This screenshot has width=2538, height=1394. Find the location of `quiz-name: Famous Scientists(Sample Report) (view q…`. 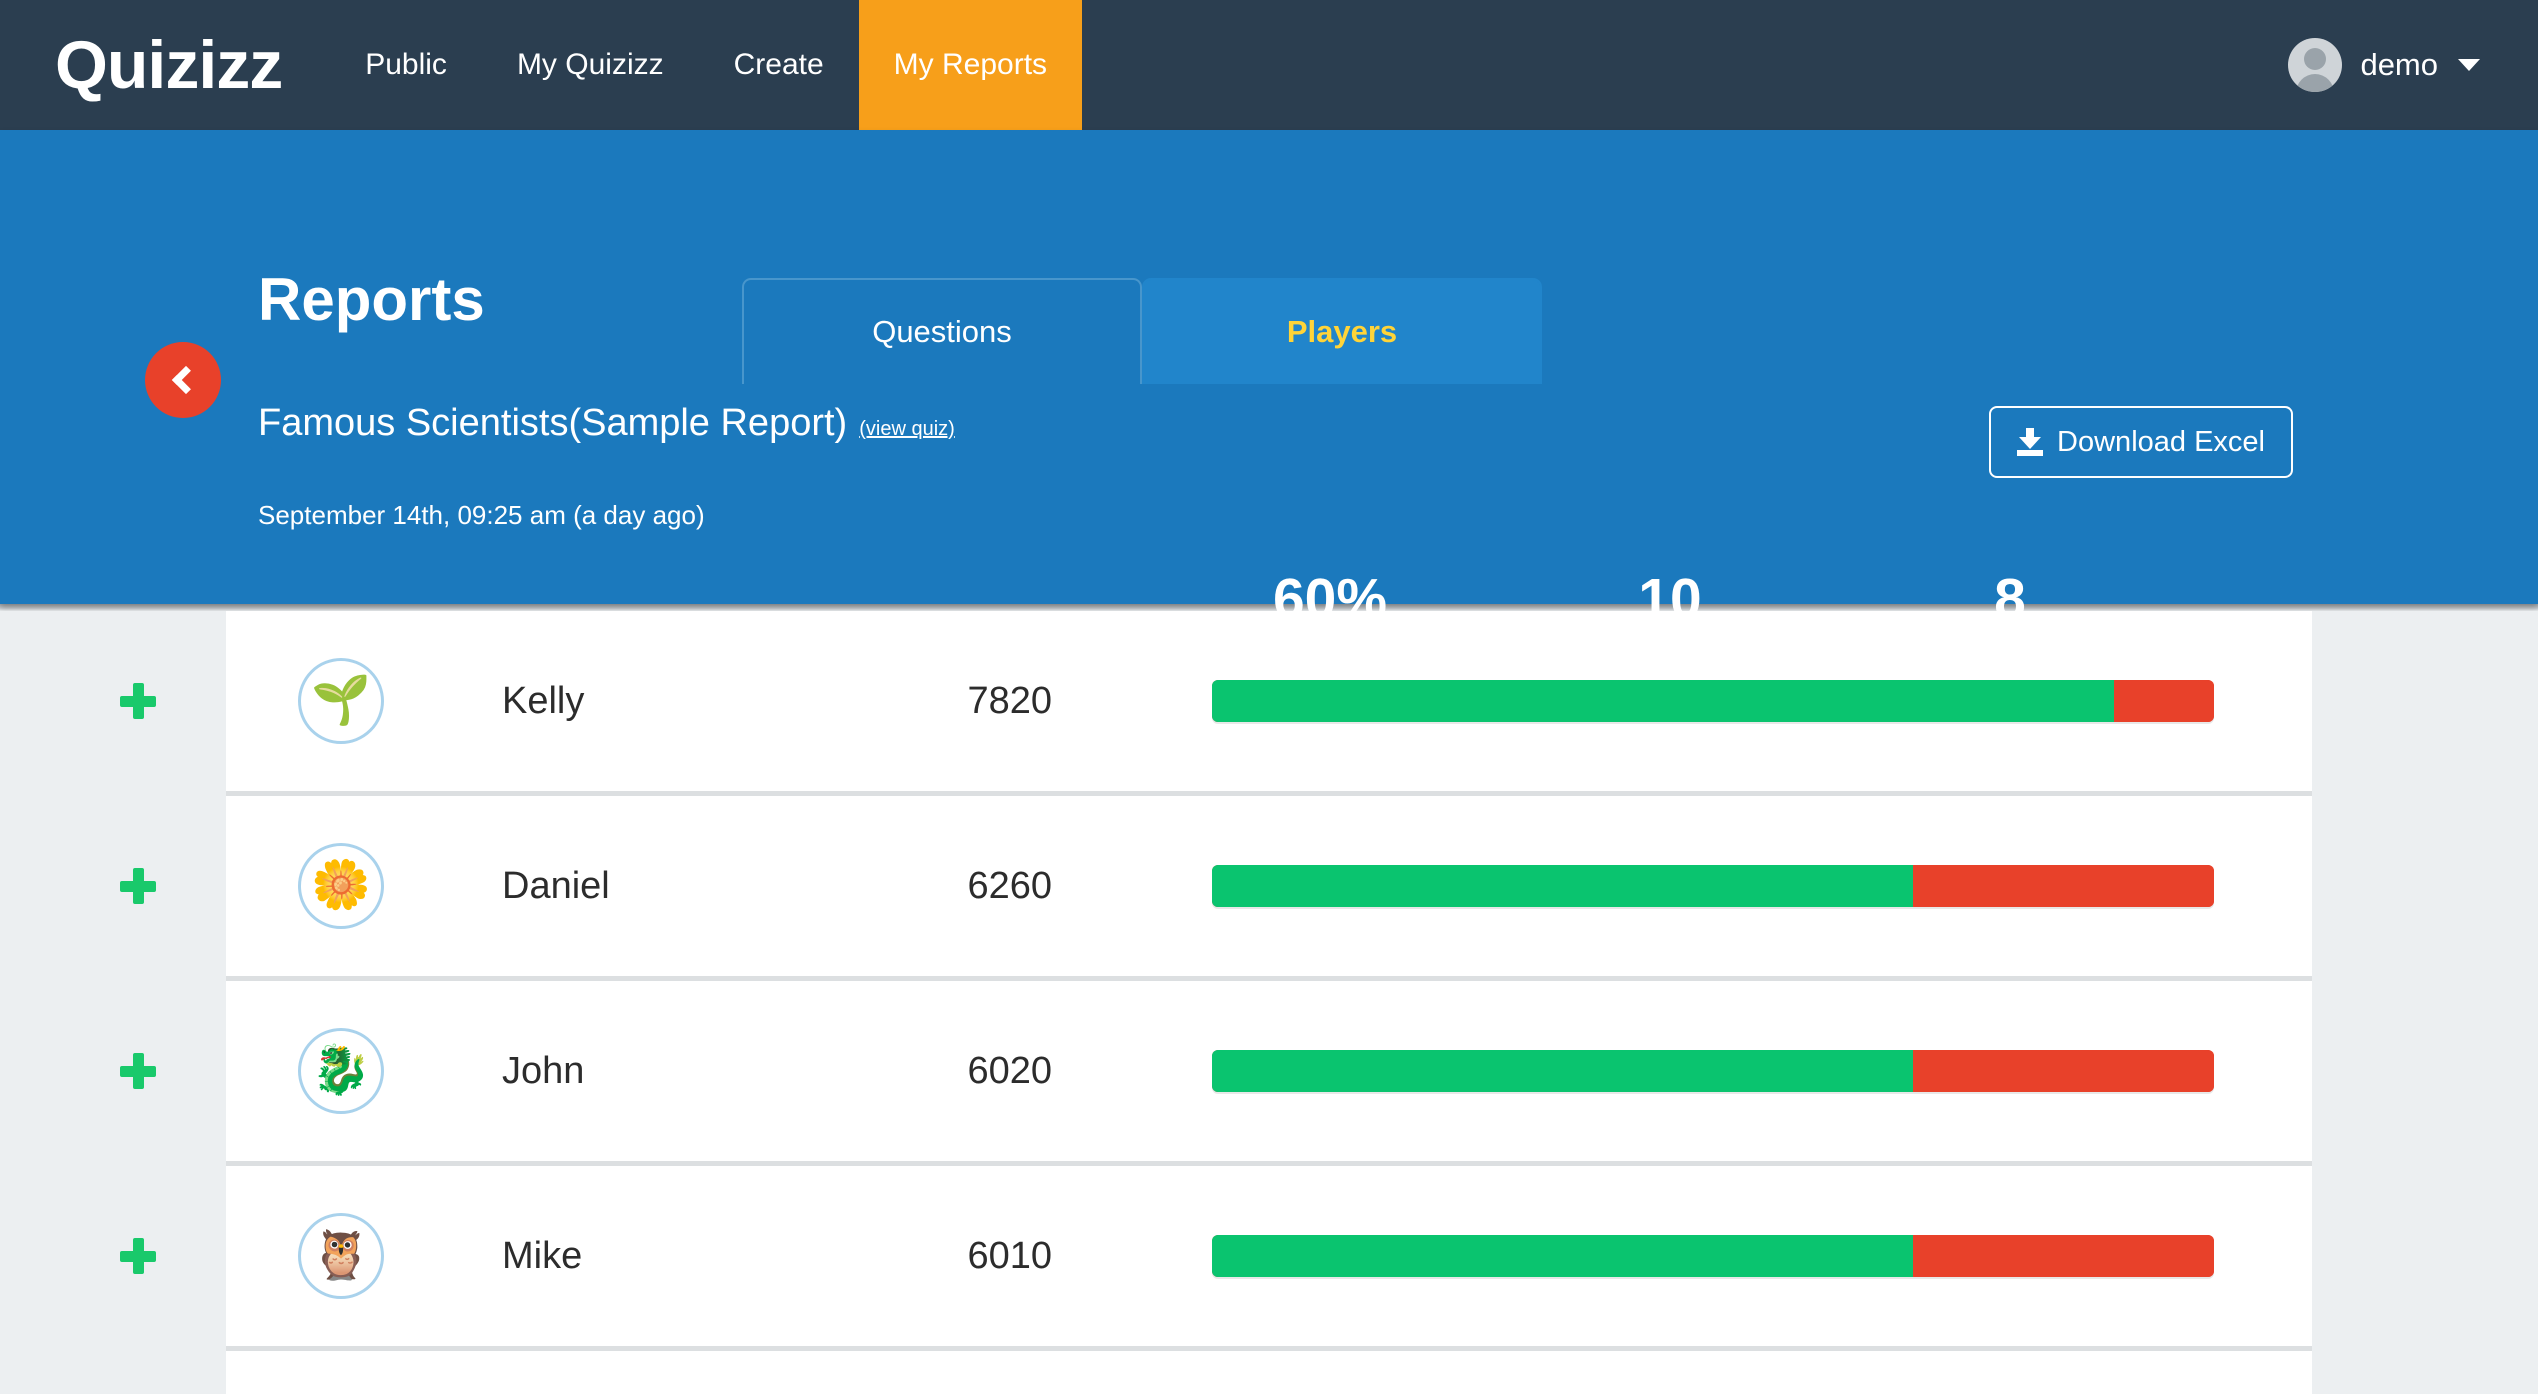

quiz-name: Famous Scientists(Sample Report) (view q… is located at coordinates (606, 423).